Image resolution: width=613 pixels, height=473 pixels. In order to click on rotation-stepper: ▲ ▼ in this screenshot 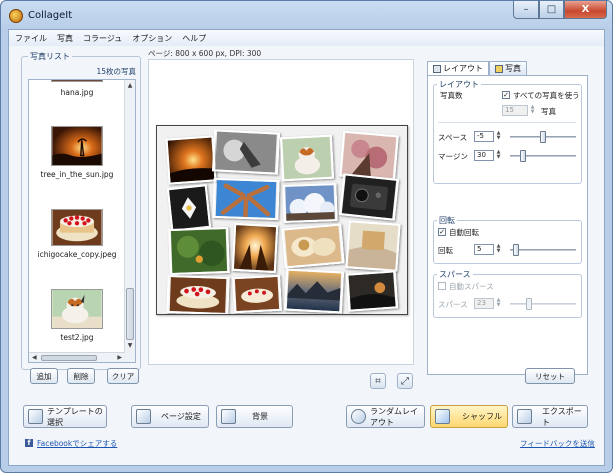, I will do `click(498, 249)`.